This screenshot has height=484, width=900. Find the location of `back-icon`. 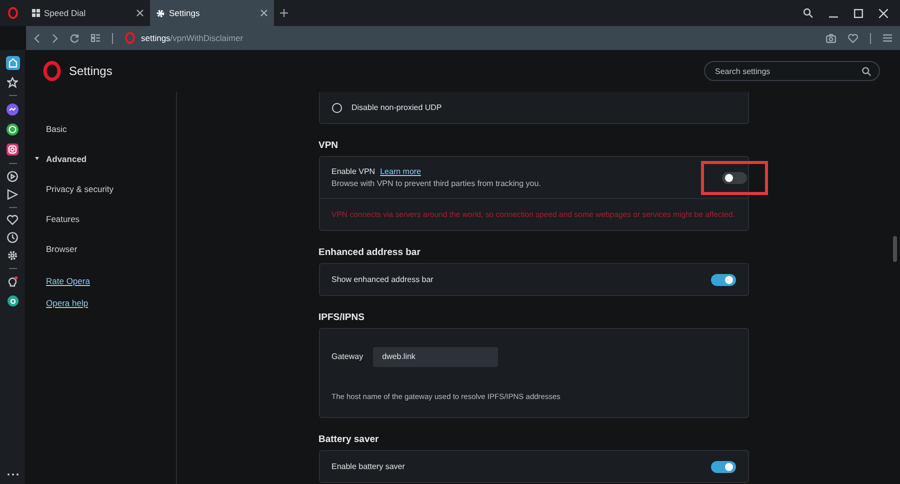

back-icon is located at coordinates (37, 38).